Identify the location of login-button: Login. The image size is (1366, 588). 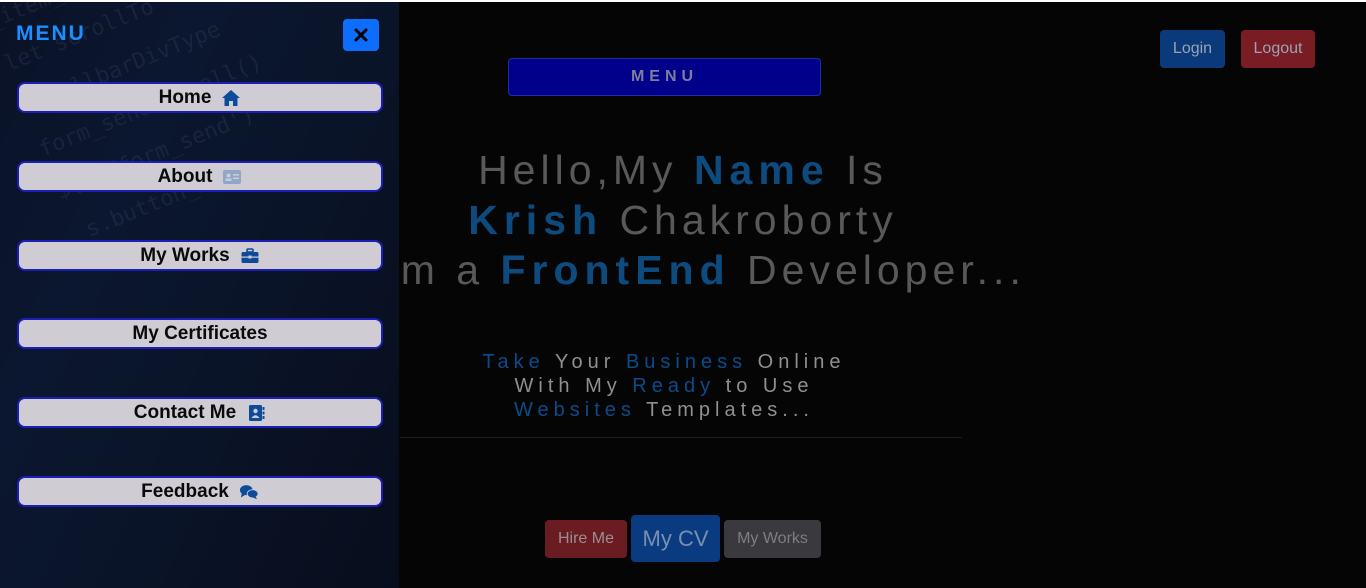
(1192, 49).